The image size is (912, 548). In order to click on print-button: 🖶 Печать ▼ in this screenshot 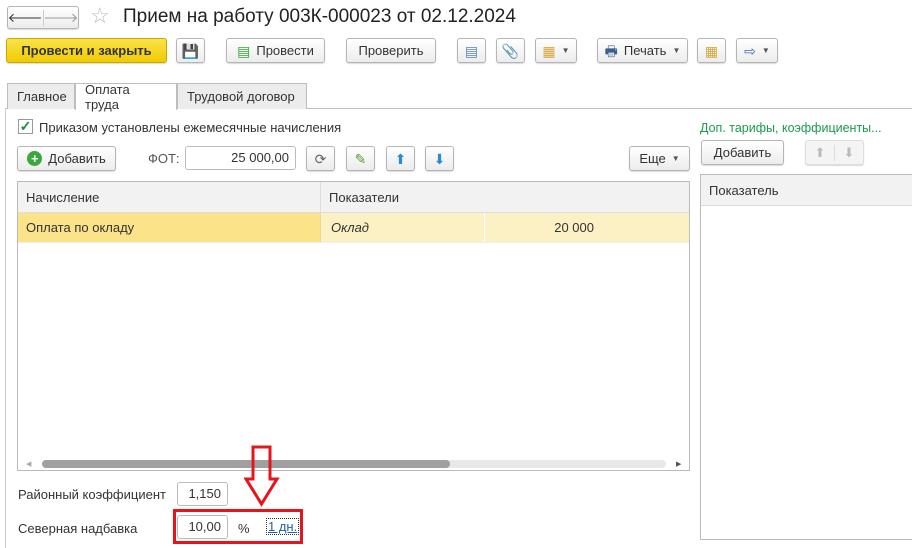, I will do `click(642, 50)`.